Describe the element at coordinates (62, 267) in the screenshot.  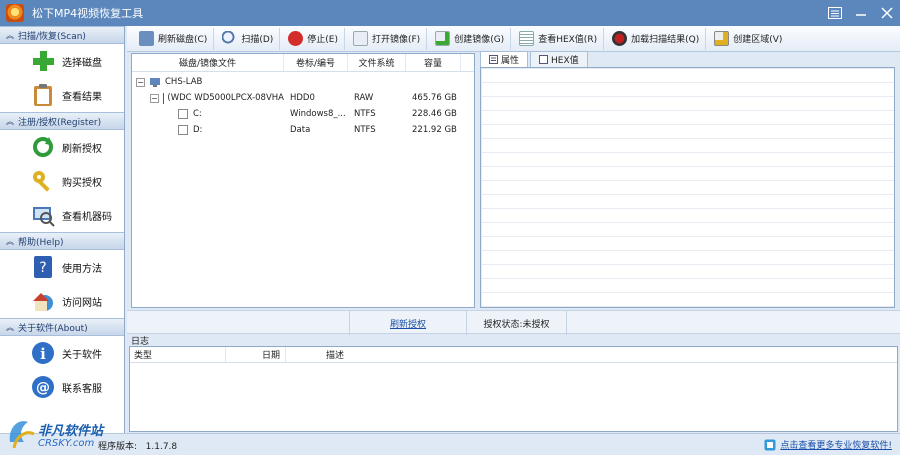
I see `sidebar-item-usage: ? 使用方法` at that location.